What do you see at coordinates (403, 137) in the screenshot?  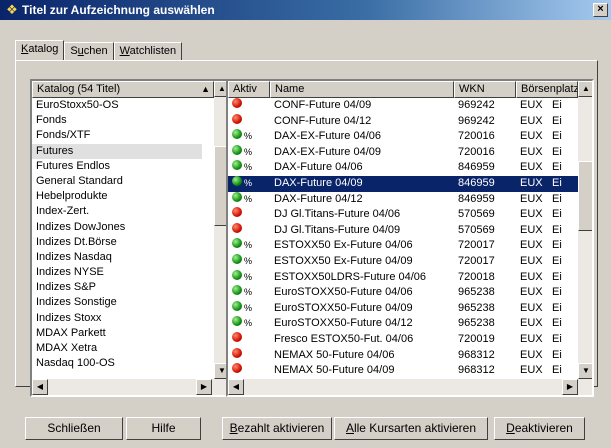 I see `table-row: % DAX-EX-Future 04/06 720016 EUX Ei` at bounding box center [403, 137].